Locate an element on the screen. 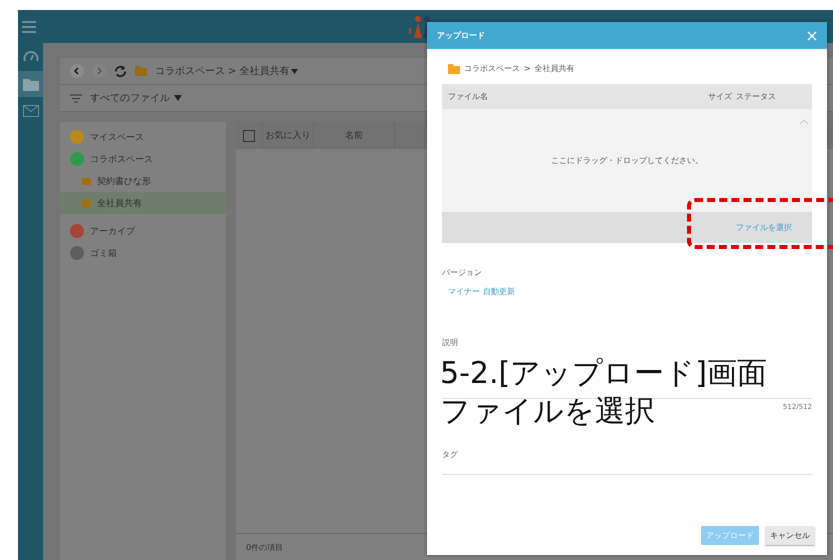 This screenshot has width=833, height=560. menu-icon is located at coordinates (29, 26).